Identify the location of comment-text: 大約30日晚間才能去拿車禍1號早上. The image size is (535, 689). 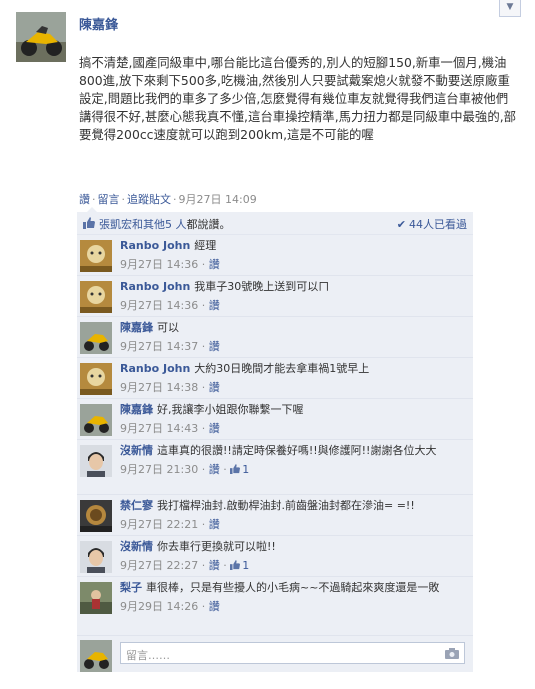
(282, 368).